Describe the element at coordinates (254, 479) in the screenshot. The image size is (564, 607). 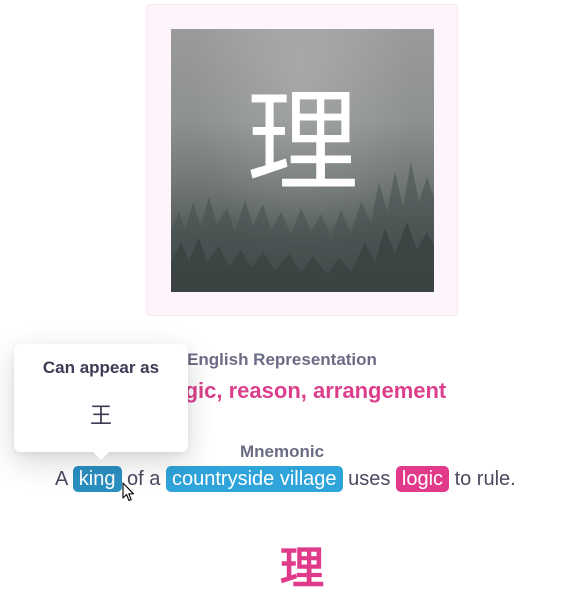
I see `radical-chip-countryside-village: countryside village` at that location.